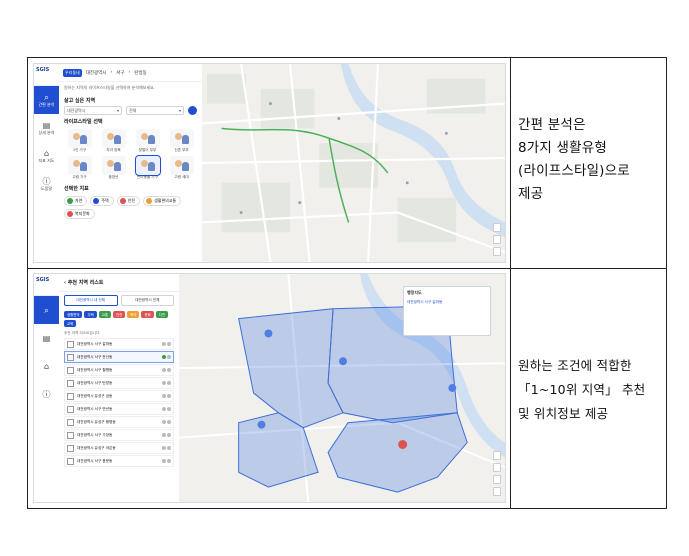 This screenshot has height=556, width=689. I want to click on rank-item: 대전광역시 서구 만년동, so click(119, 409).